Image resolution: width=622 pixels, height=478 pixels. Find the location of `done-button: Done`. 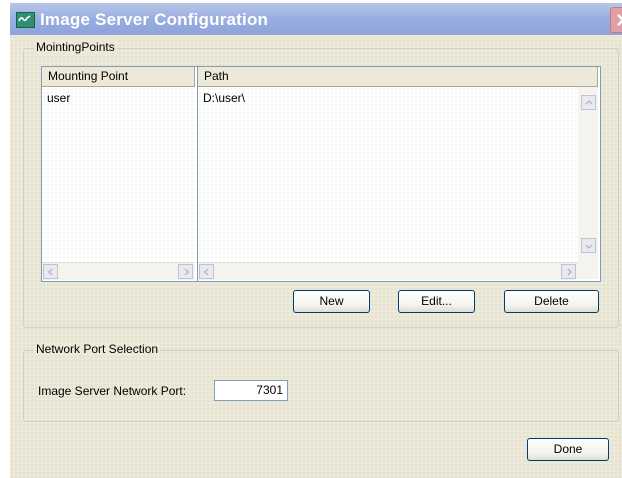

done-button: Done is located at coordinates (568, 449).